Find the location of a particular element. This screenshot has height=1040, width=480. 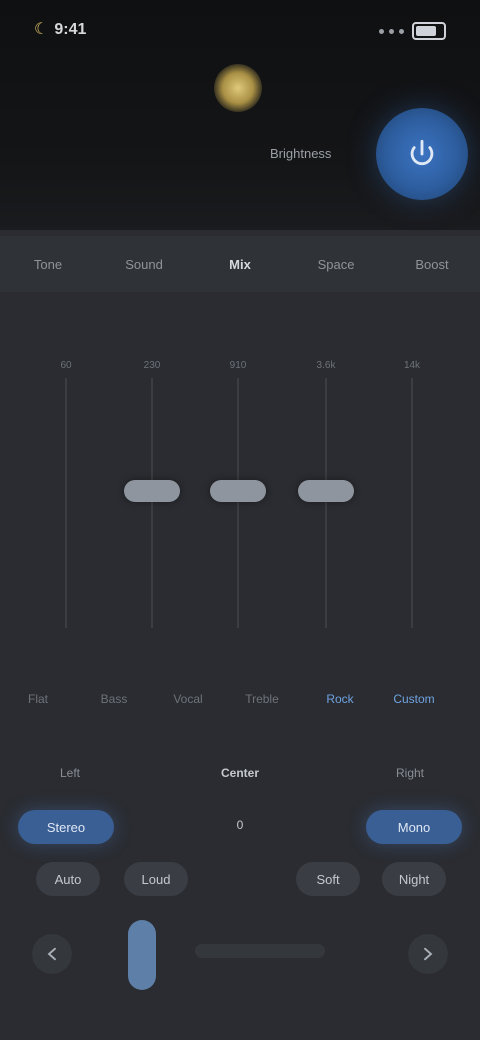

preset-vocal: Vocal is located at coordinates (188, 699).